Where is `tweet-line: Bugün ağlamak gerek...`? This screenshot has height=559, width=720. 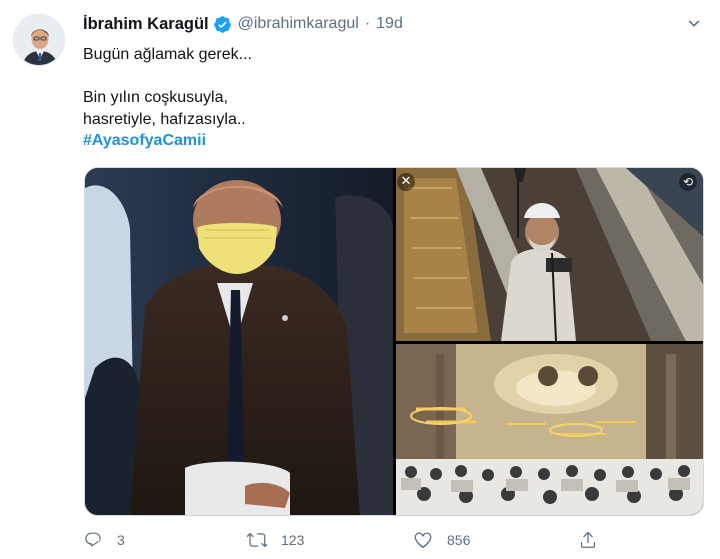
tweet-line: Bugün ağlamak gerek... is located at coordinates (167, 54).